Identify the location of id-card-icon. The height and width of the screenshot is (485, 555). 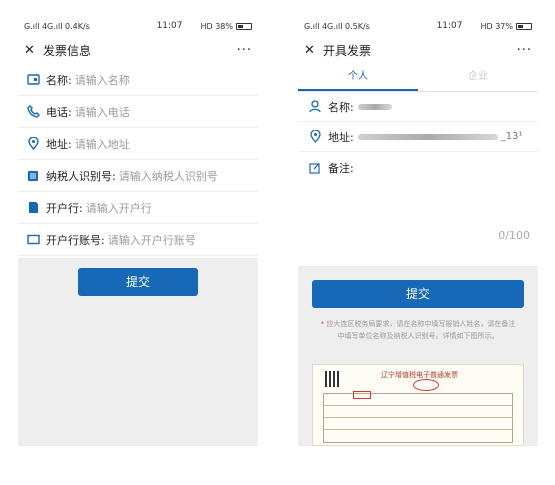
(33, 80).